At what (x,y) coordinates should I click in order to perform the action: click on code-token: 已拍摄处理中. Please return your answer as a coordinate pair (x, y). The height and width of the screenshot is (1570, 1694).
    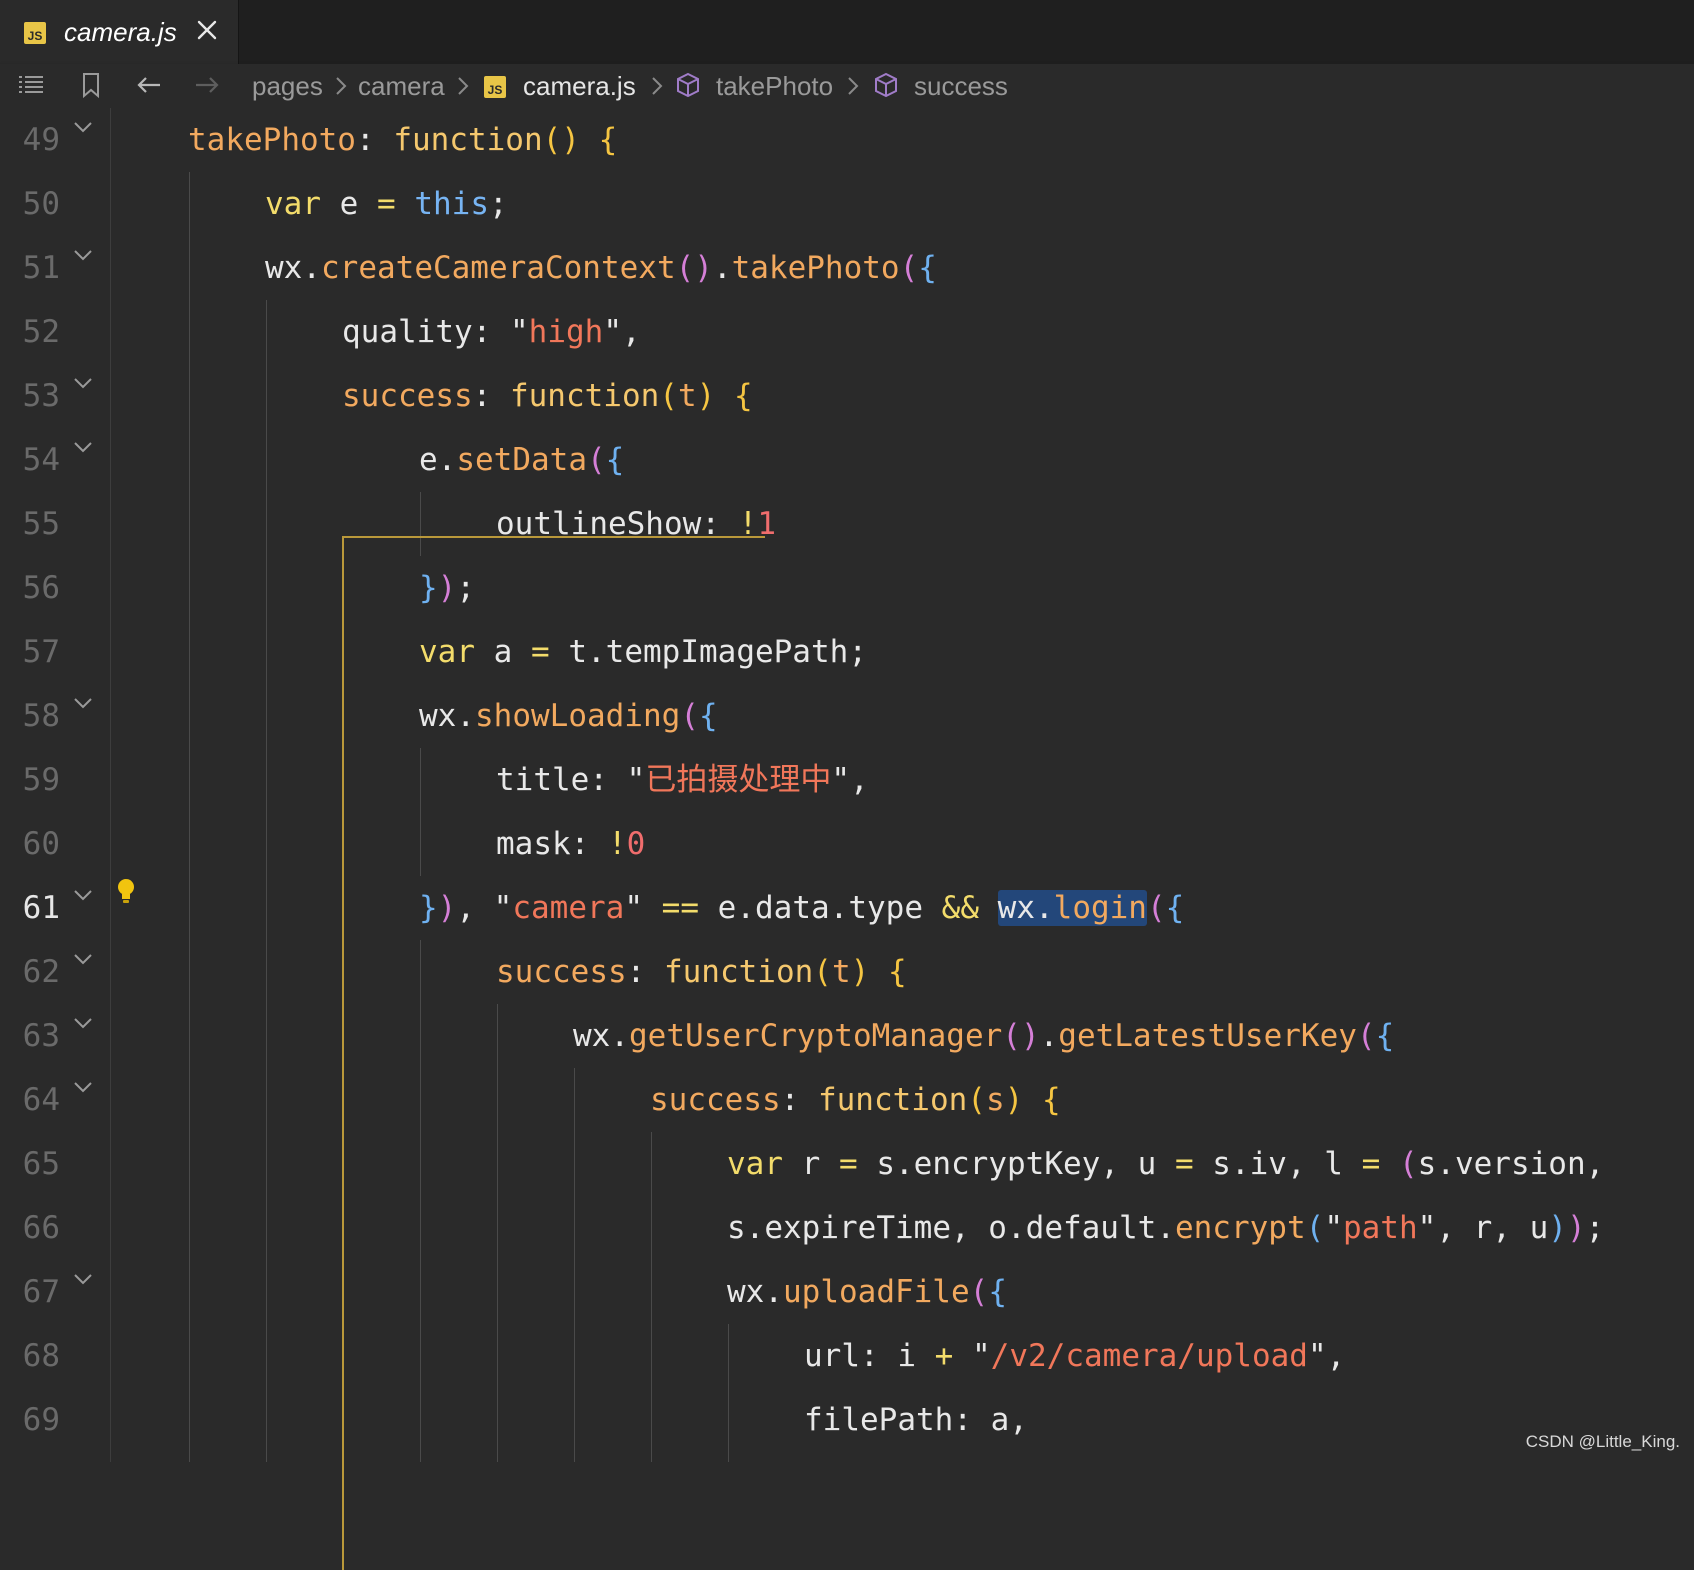
    Looking at the image, I should click on (738, 780).